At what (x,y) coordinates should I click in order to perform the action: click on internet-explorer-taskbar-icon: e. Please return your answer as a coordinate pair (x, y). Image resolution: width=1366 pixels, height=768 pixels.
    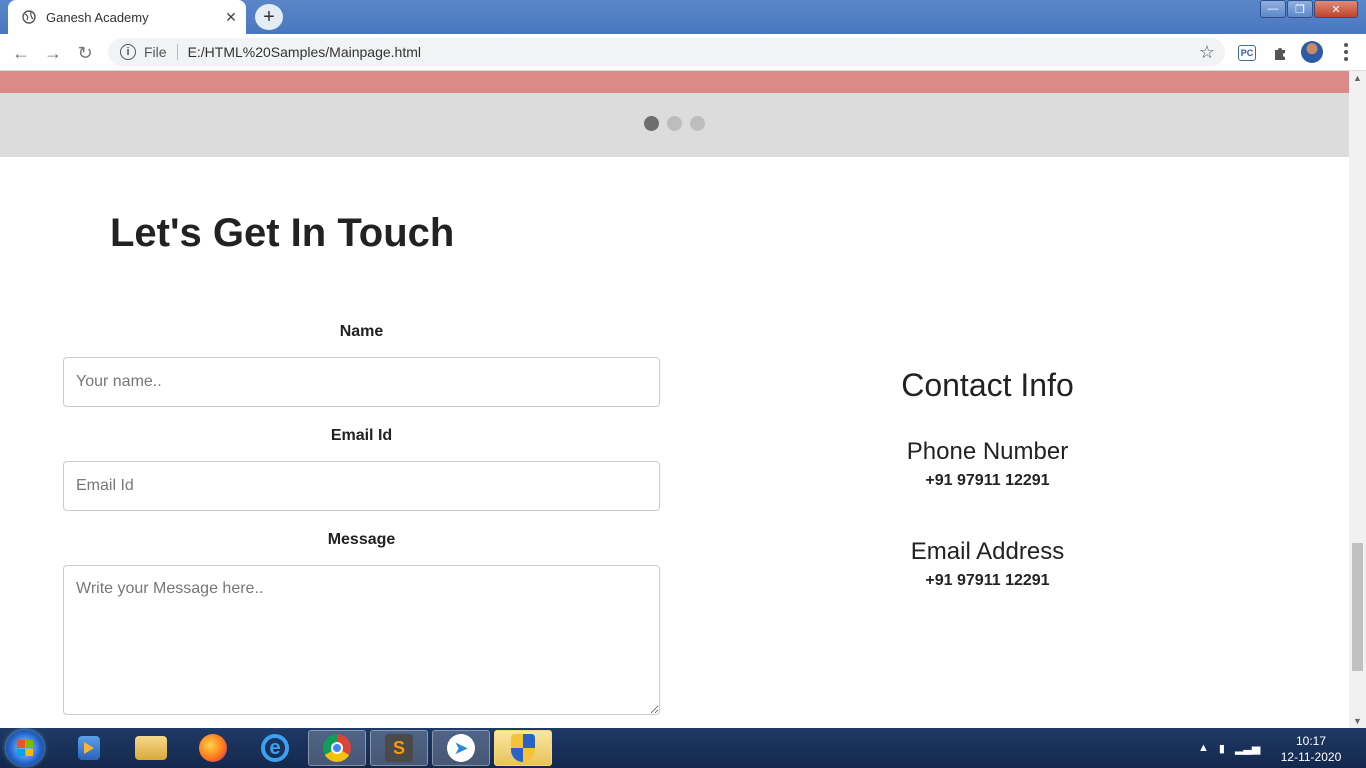
    Looking at the image, I should click on (275, 748).